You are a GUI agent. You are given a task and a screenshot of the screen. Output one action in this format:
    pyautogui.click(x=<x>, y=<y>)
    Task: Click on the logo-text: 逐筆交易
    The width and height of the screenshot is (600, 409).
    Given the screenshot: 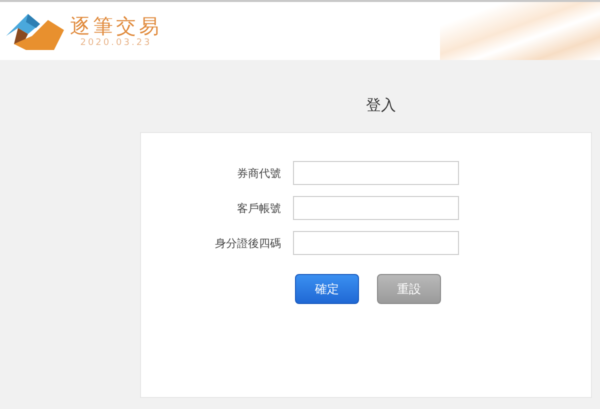 What is the action you would take?
    pyautogui.click(x=116, y=26)
    